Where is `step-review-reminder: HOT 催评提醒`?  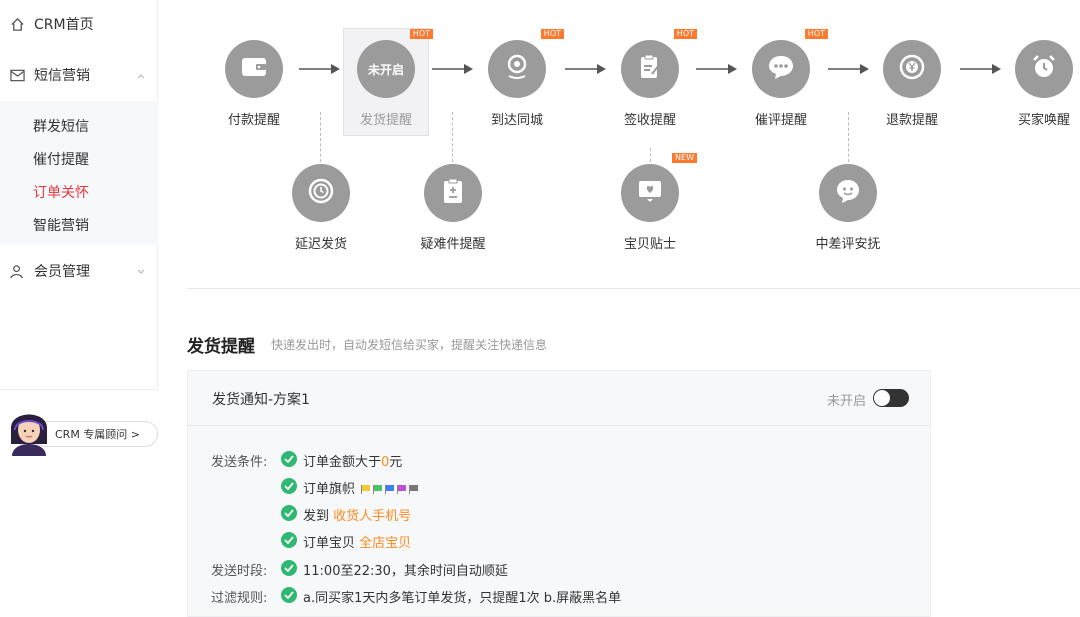
step-review-reminder: HOT 催评提醒 is located at coordinates (781, 78).